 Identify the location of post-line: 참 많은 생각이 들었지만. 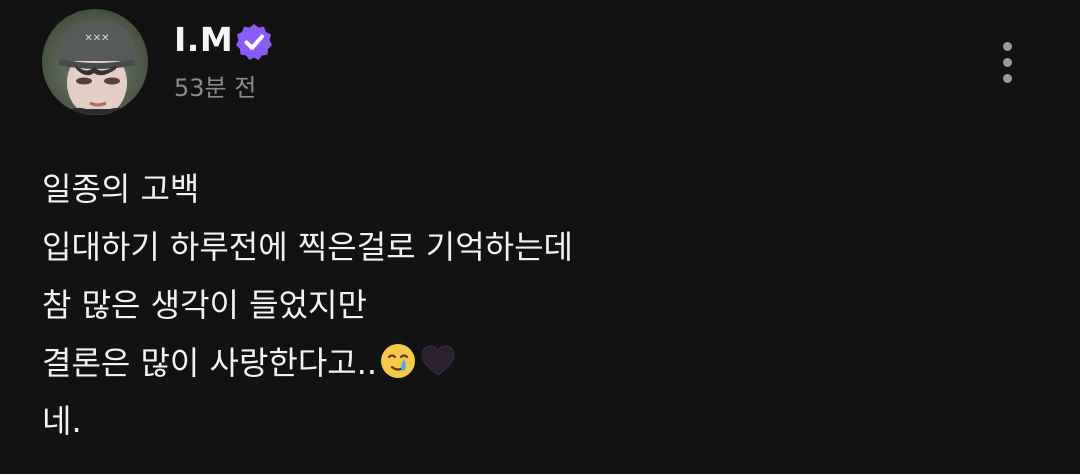
(204, 305).